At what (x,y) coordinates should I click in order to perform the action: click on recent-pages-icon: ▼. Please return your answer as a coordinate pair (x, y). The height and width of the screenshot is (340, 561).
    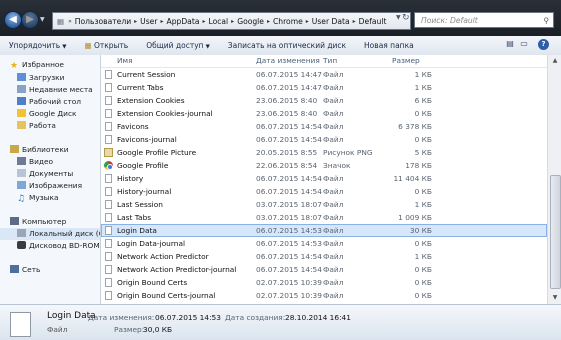
    Looking at the image, I should click on (42, 19).